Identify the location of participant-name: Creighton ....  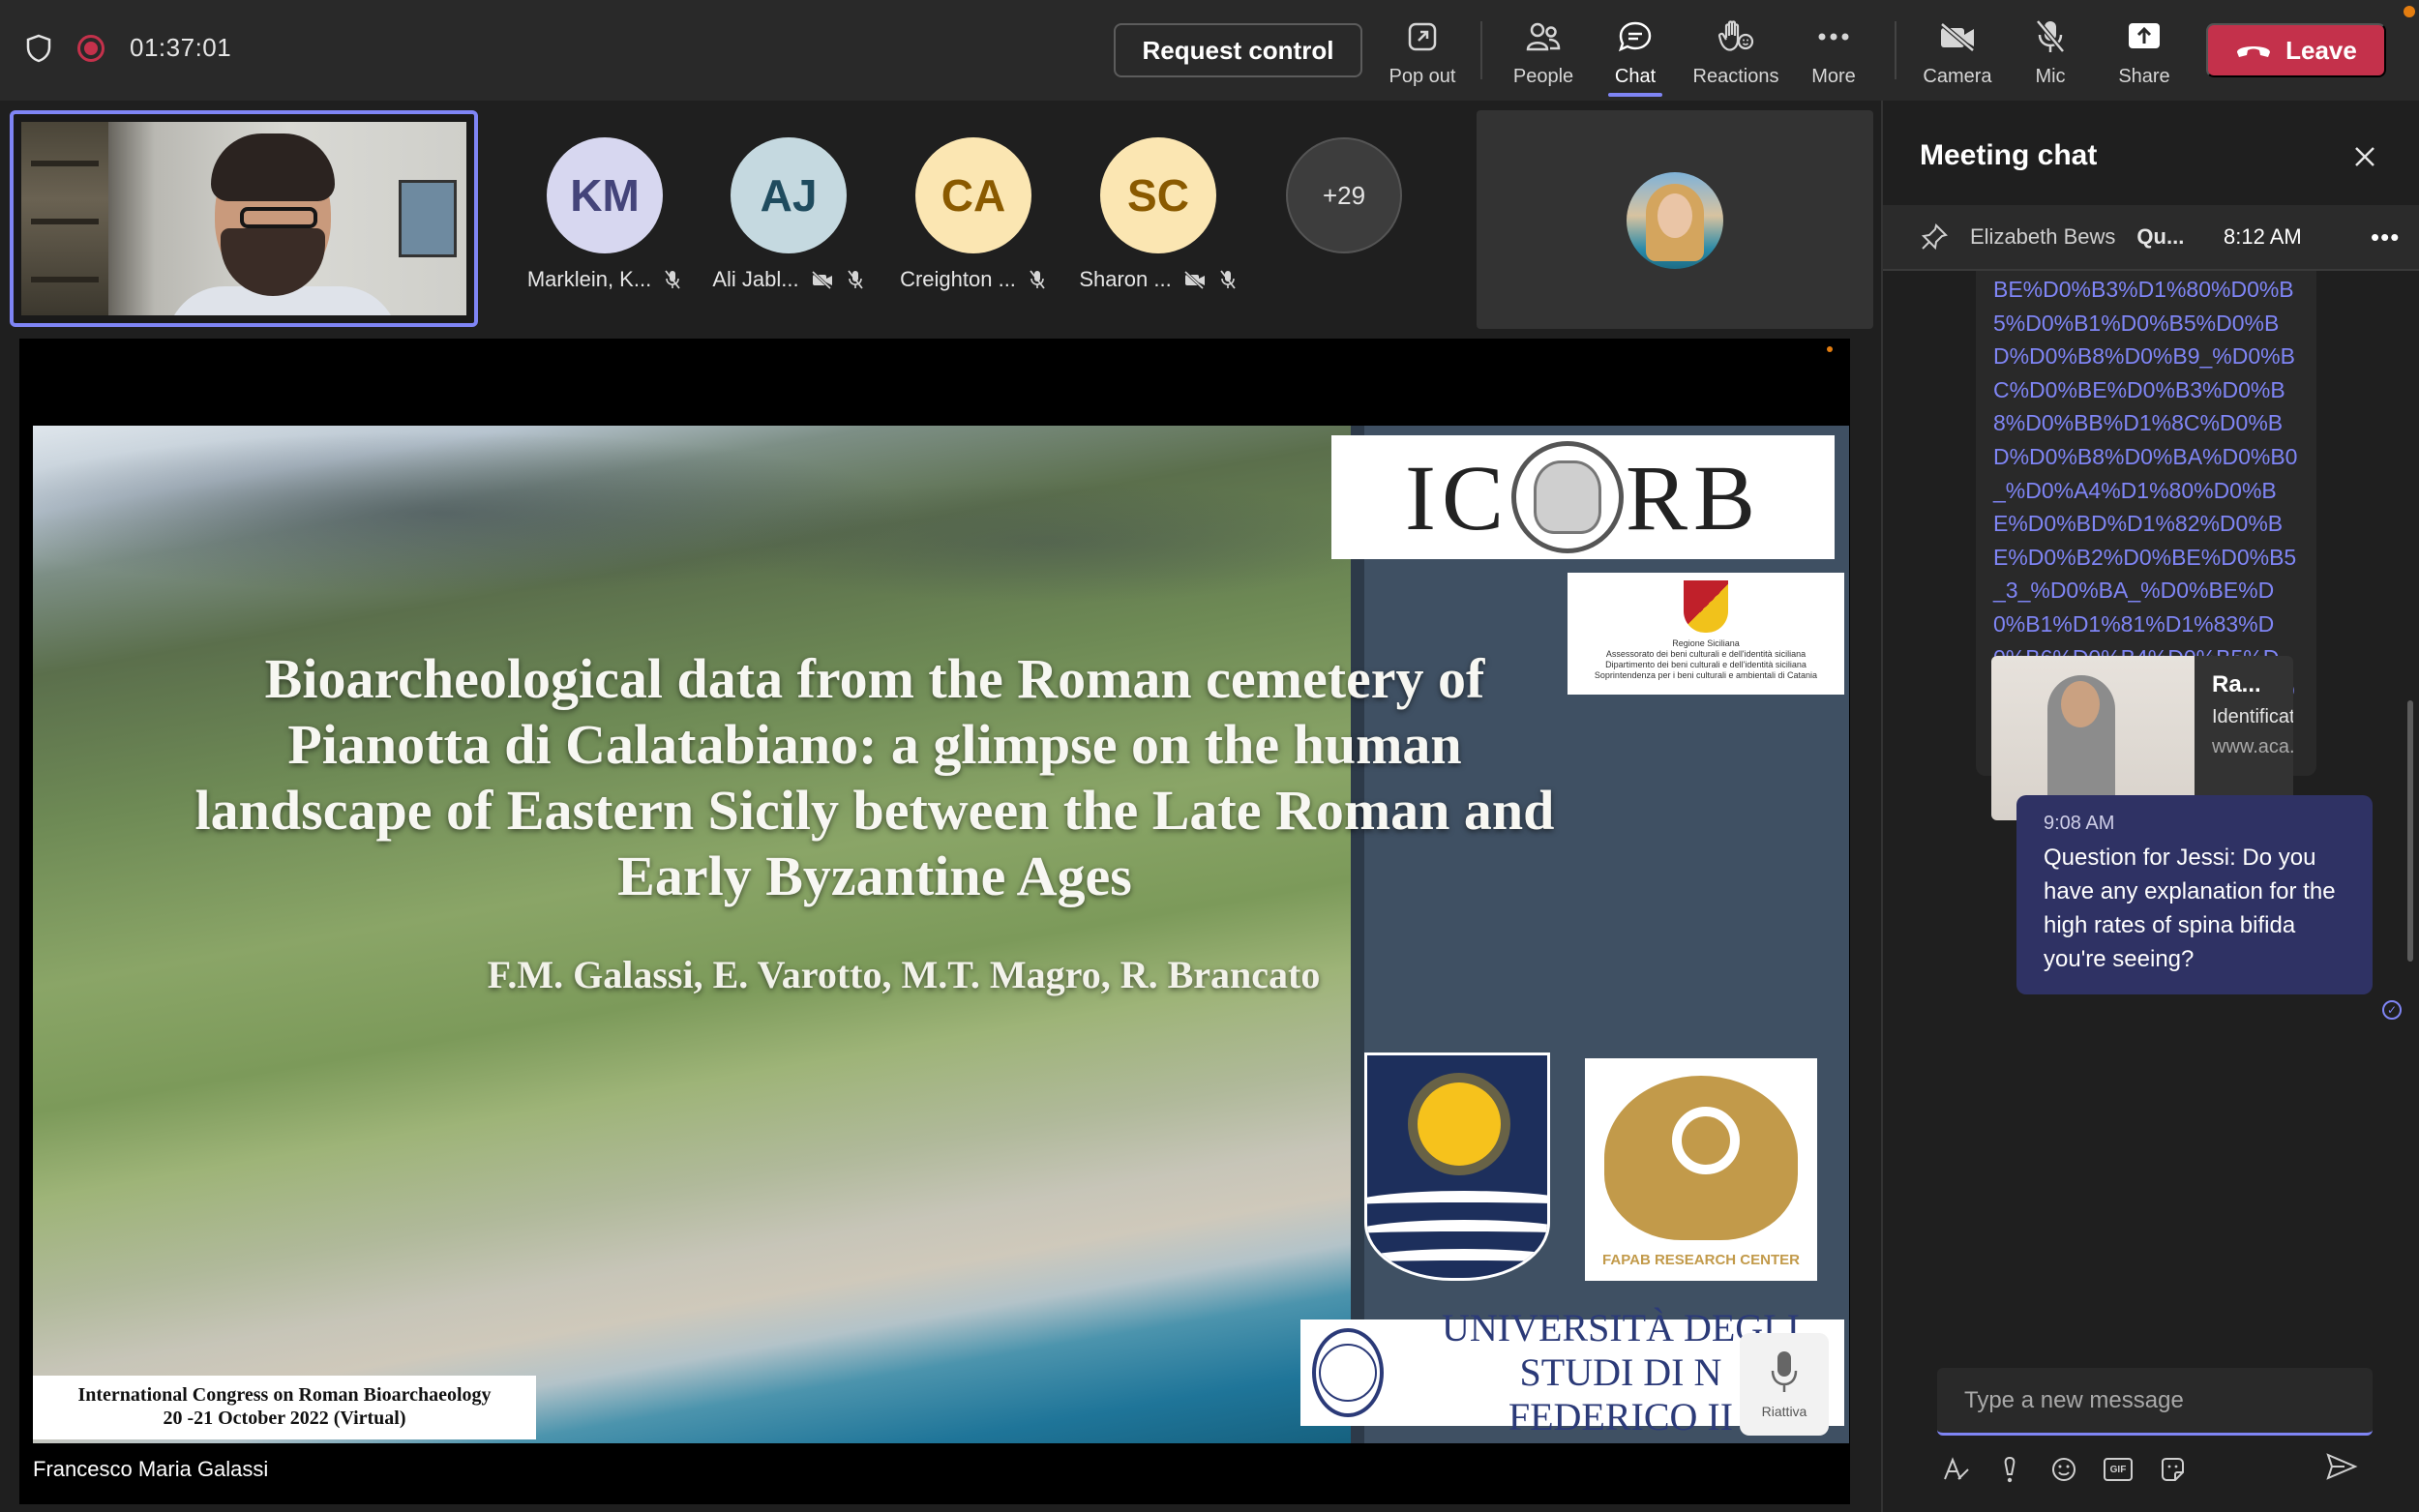
(958, 279).